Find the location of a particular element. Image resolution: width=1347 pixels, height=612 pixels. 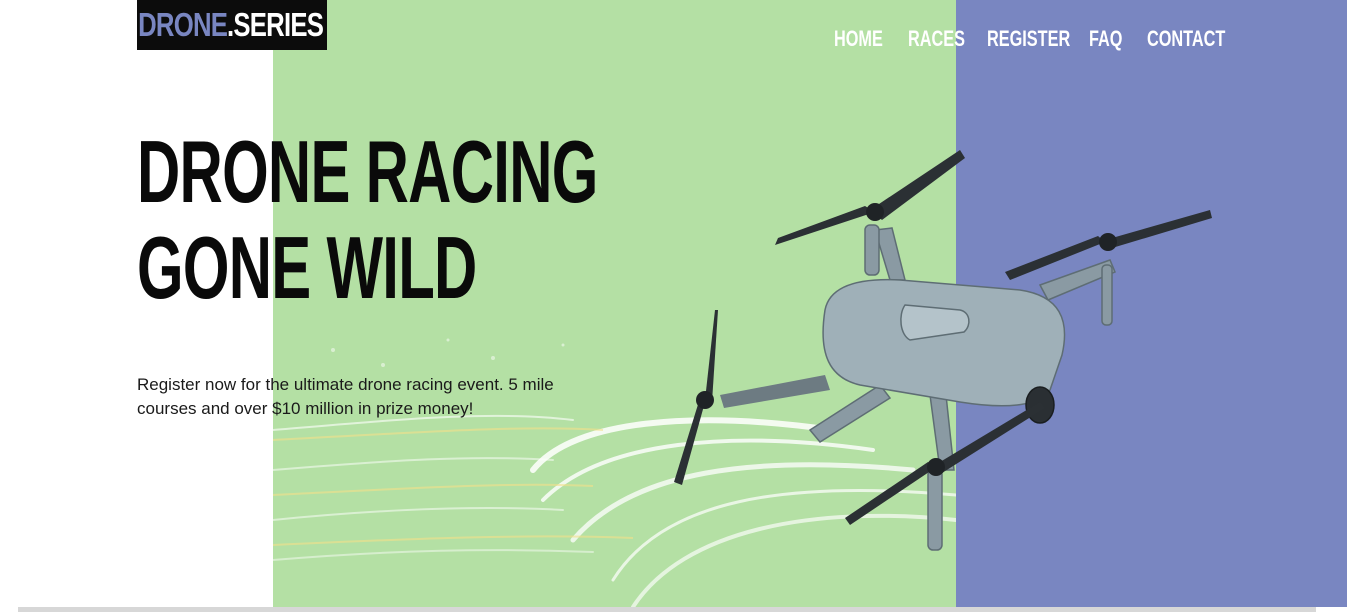

hero-title-line-1: DRONE RACING is located at coordinates (367, 171).